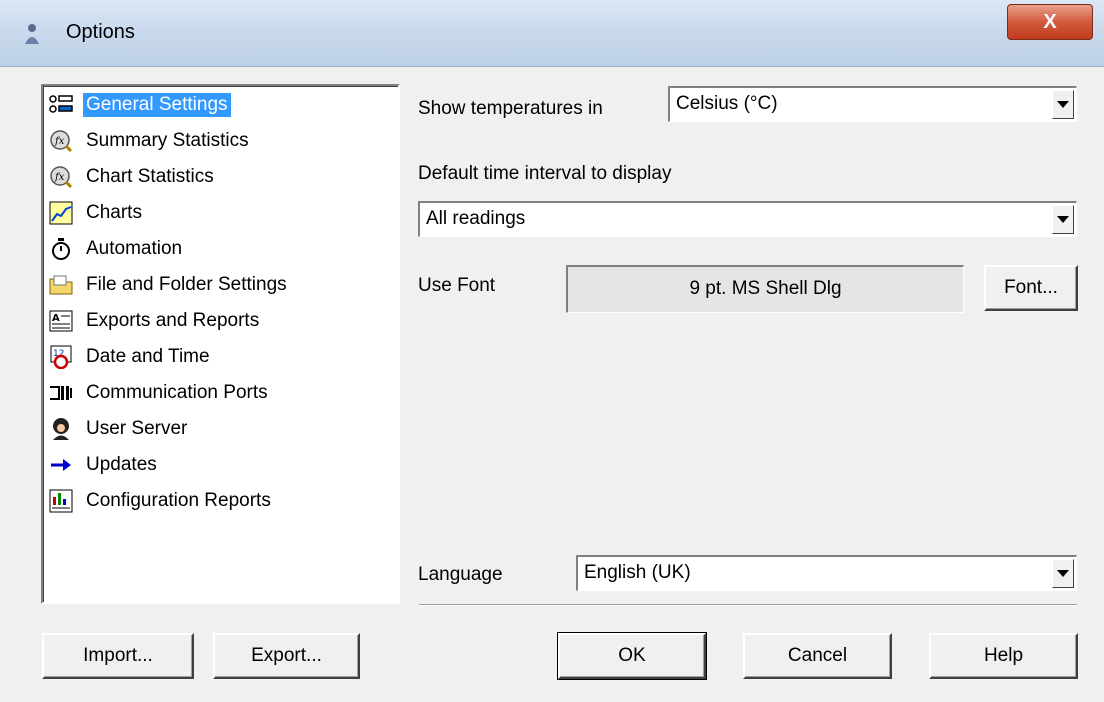 This screenshot has width=1104, height=702. What do you see at coordinates (817, 656) in the screenshot?
I see `cancel-button: Cancel` at bounding box center [817, 656].